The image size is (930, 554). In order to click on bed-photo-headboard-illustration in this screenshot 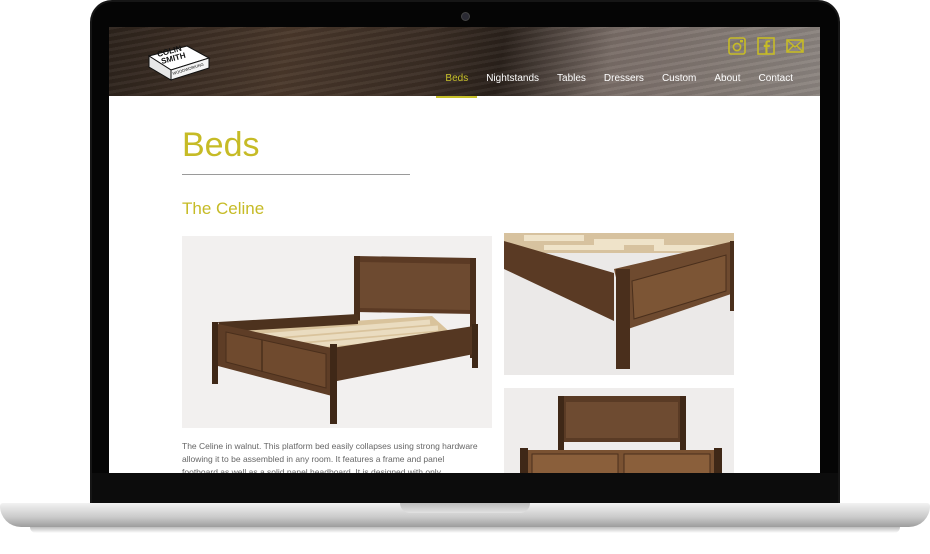, I will do `click(619, 430)`.